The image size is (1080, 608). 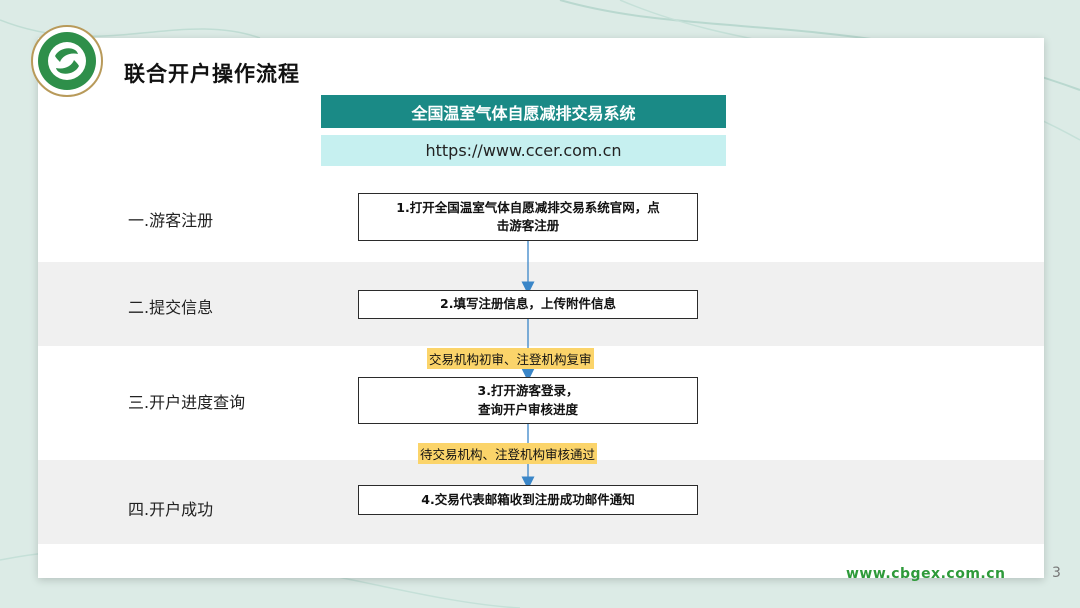 What do you see at coordinates (527, 409) in the screenshot?
I see `step-3-line-2: 查询开户审核进度` at bounding box center [527, 409].